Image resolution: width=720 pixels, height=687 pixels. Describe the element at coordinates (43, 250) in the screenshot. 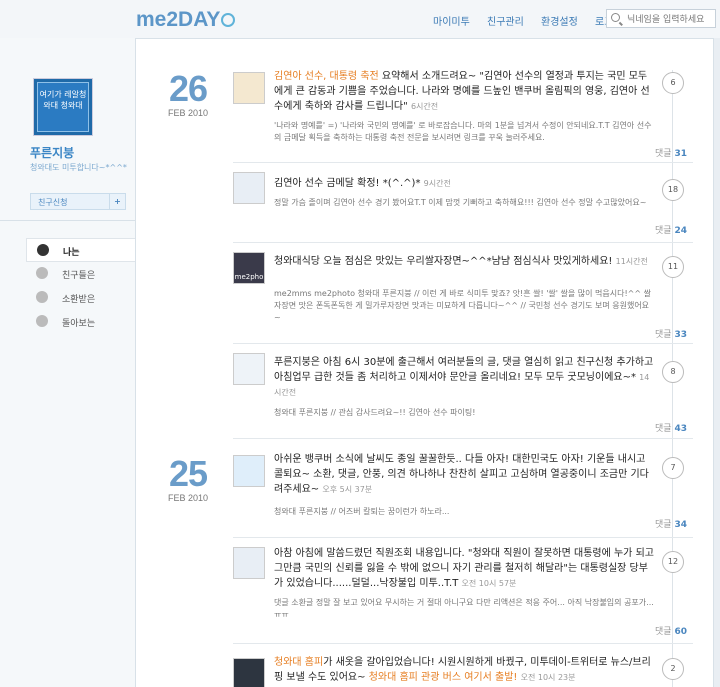

I see `me-icon` at that location.